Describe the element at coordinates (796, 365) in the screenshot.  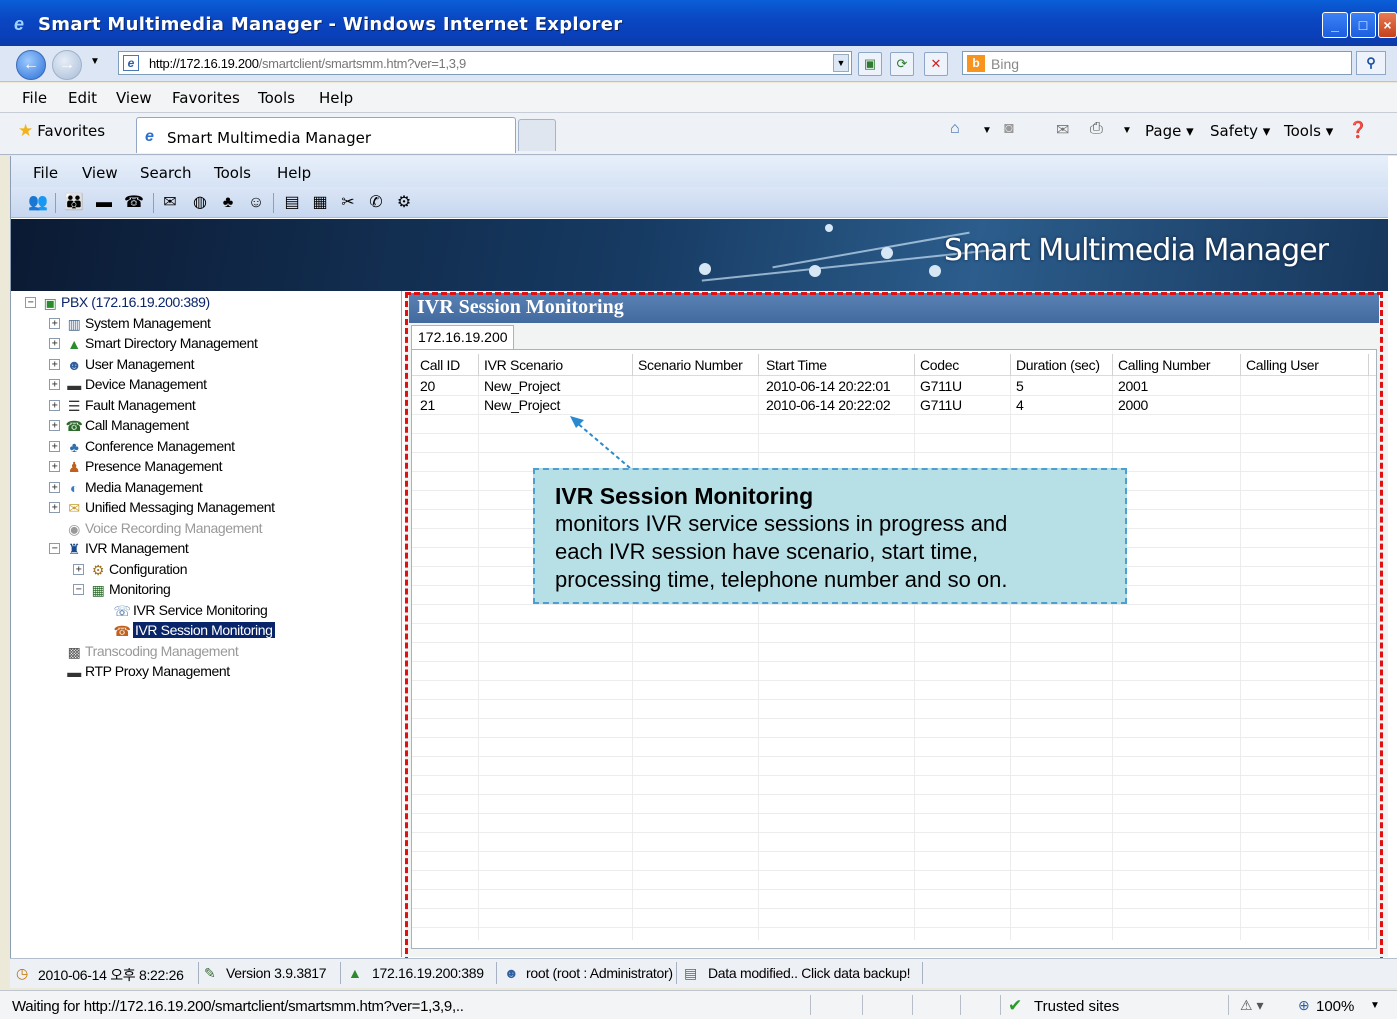
I see `col-start-time: Start Time` at that location.